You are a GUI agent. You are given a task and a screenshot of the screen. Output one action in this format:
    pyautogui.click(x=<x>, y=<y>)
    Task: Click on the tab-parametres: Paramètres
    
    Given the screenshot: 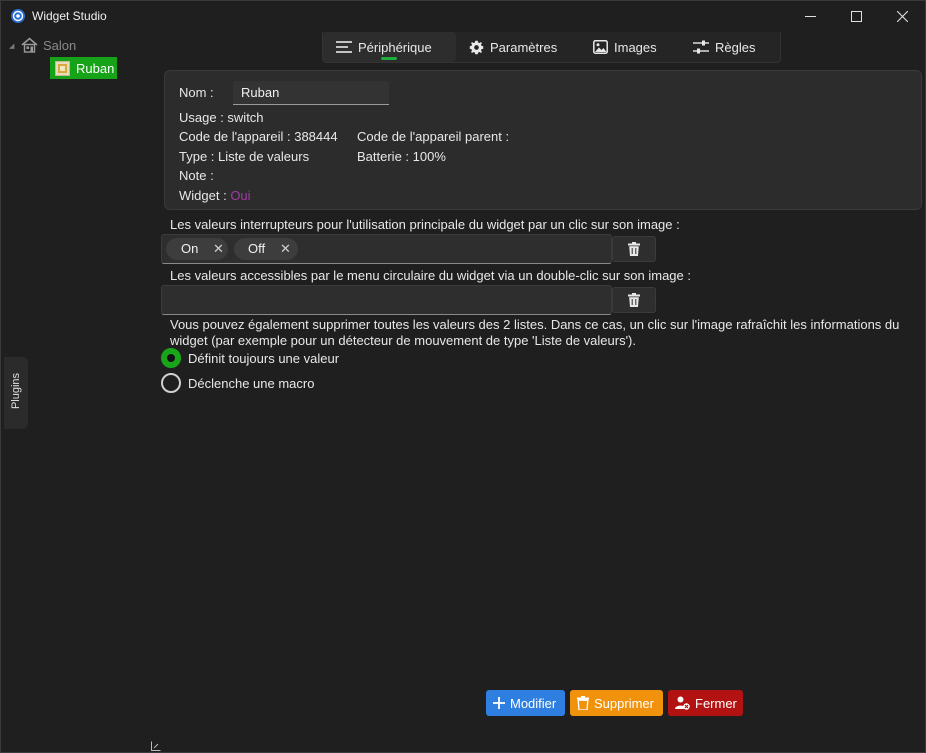 What is the action you would take?
    pyautogui.click(x=513, y=47)
    